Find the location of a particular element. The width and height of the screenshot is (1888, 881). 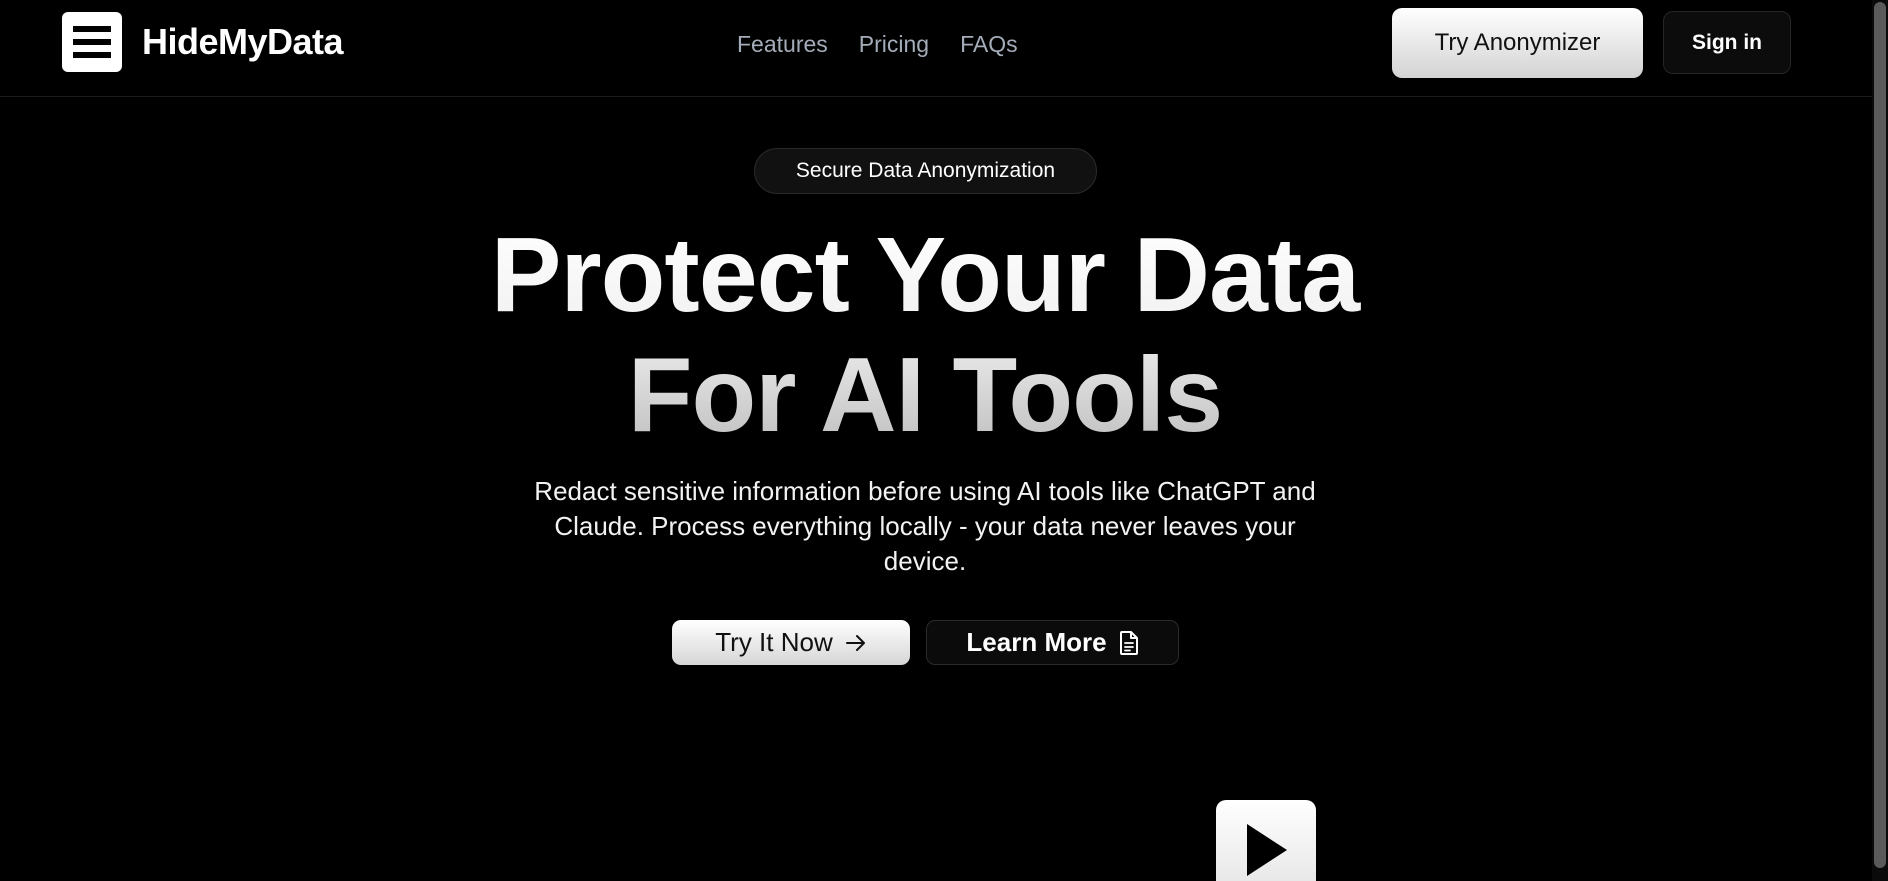

page-scrollbar is located at coordinates (1880, 440).